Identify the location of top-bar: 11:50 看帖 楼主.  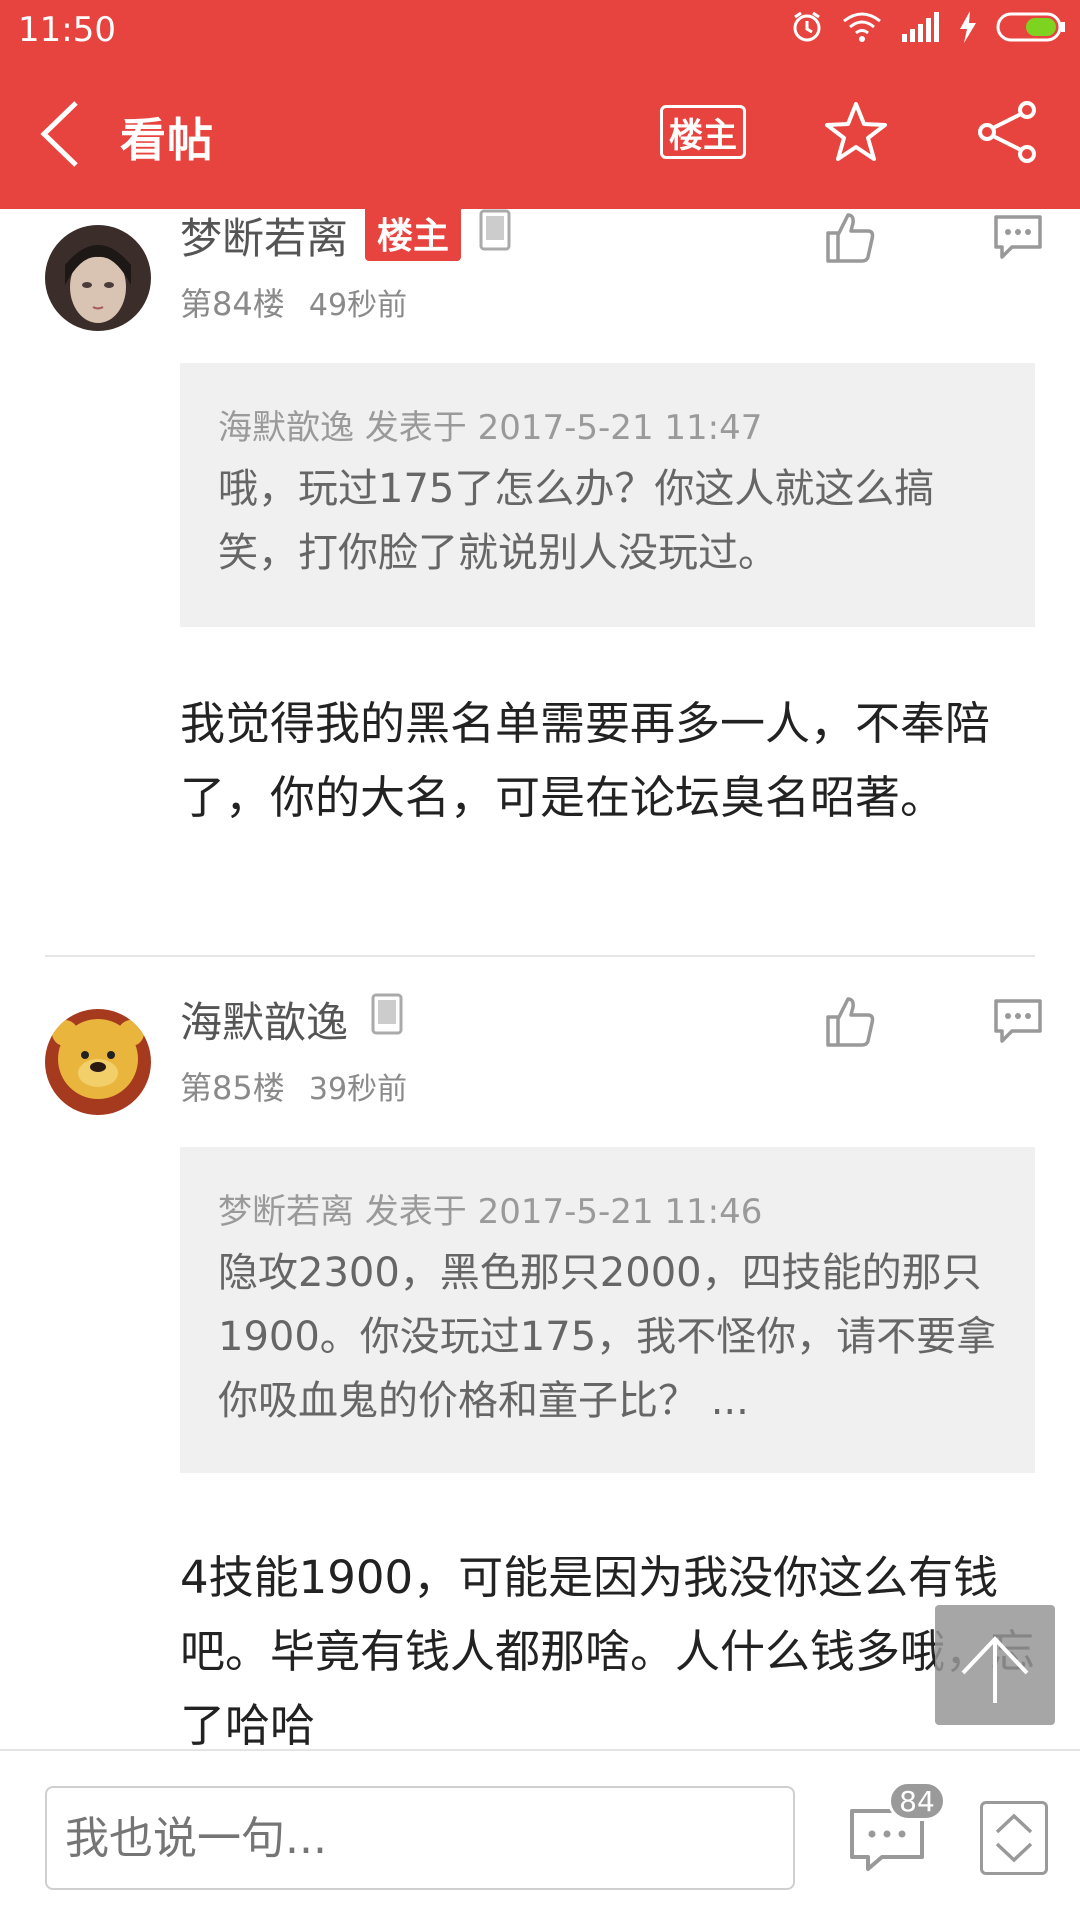
(540, 104).